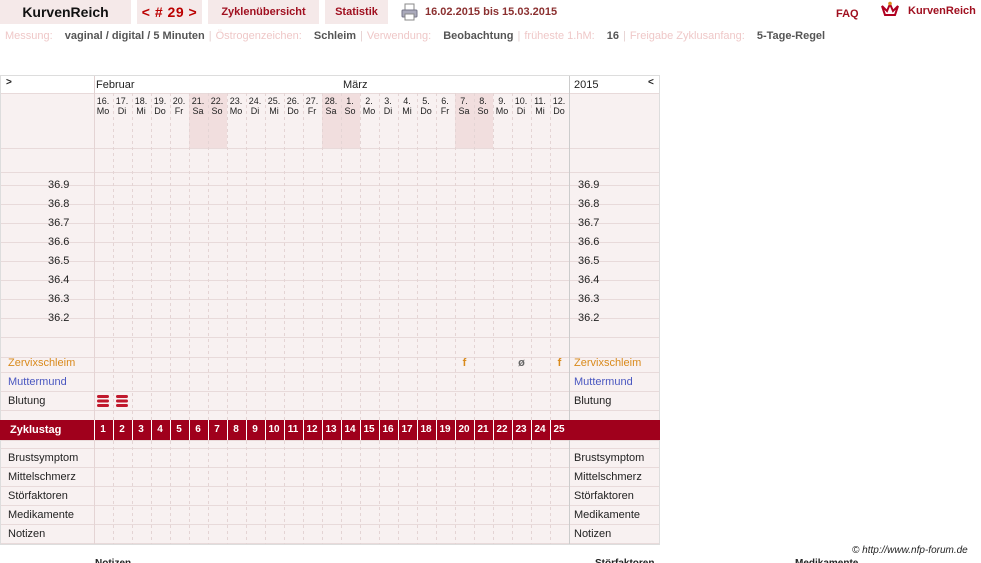 Image resolution: width=981 pixels, height=563 pixels. I want to click on cycle-day-number: 25, so click(559, 430).